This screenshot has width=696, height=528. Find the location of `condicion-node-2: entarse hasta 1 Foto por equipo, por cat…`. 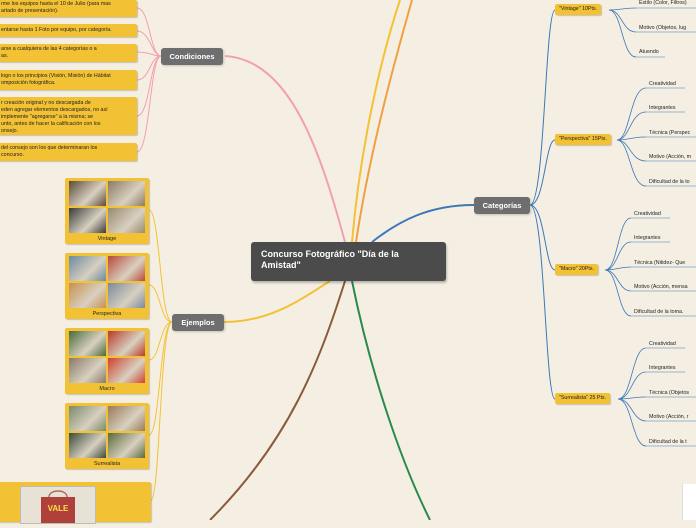

condicion-node-2: entarse hasta 1 Foto por equipo, por cat… is located at coordinates (68, 30).